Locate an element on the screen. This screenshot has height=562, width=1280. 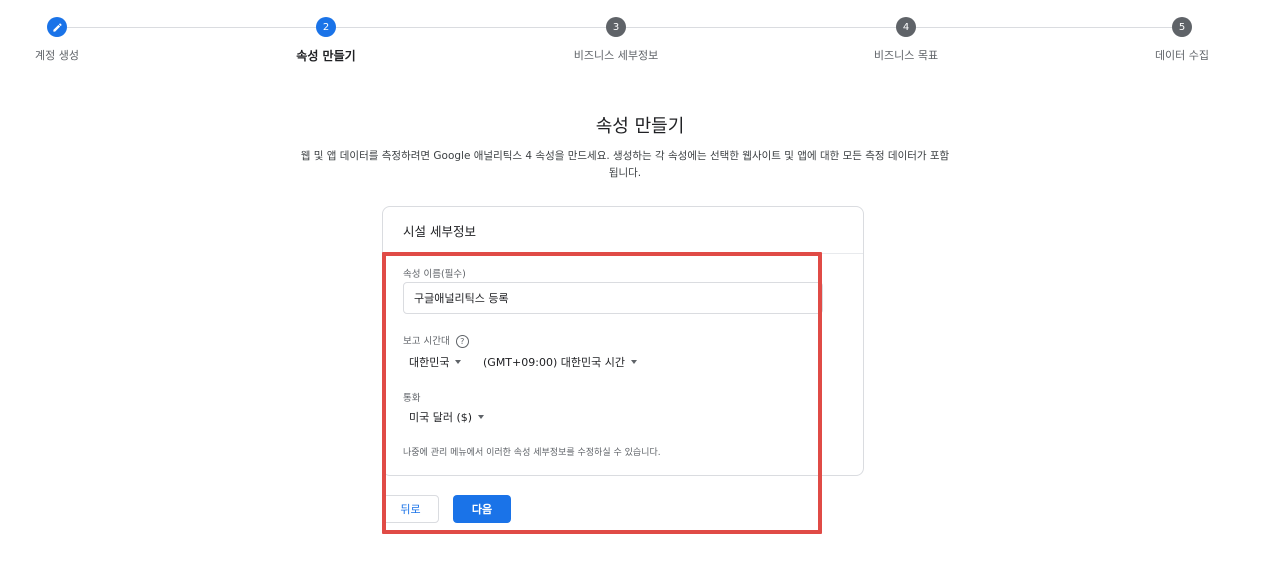
step-1-circle is located at coordinates (57, 27).